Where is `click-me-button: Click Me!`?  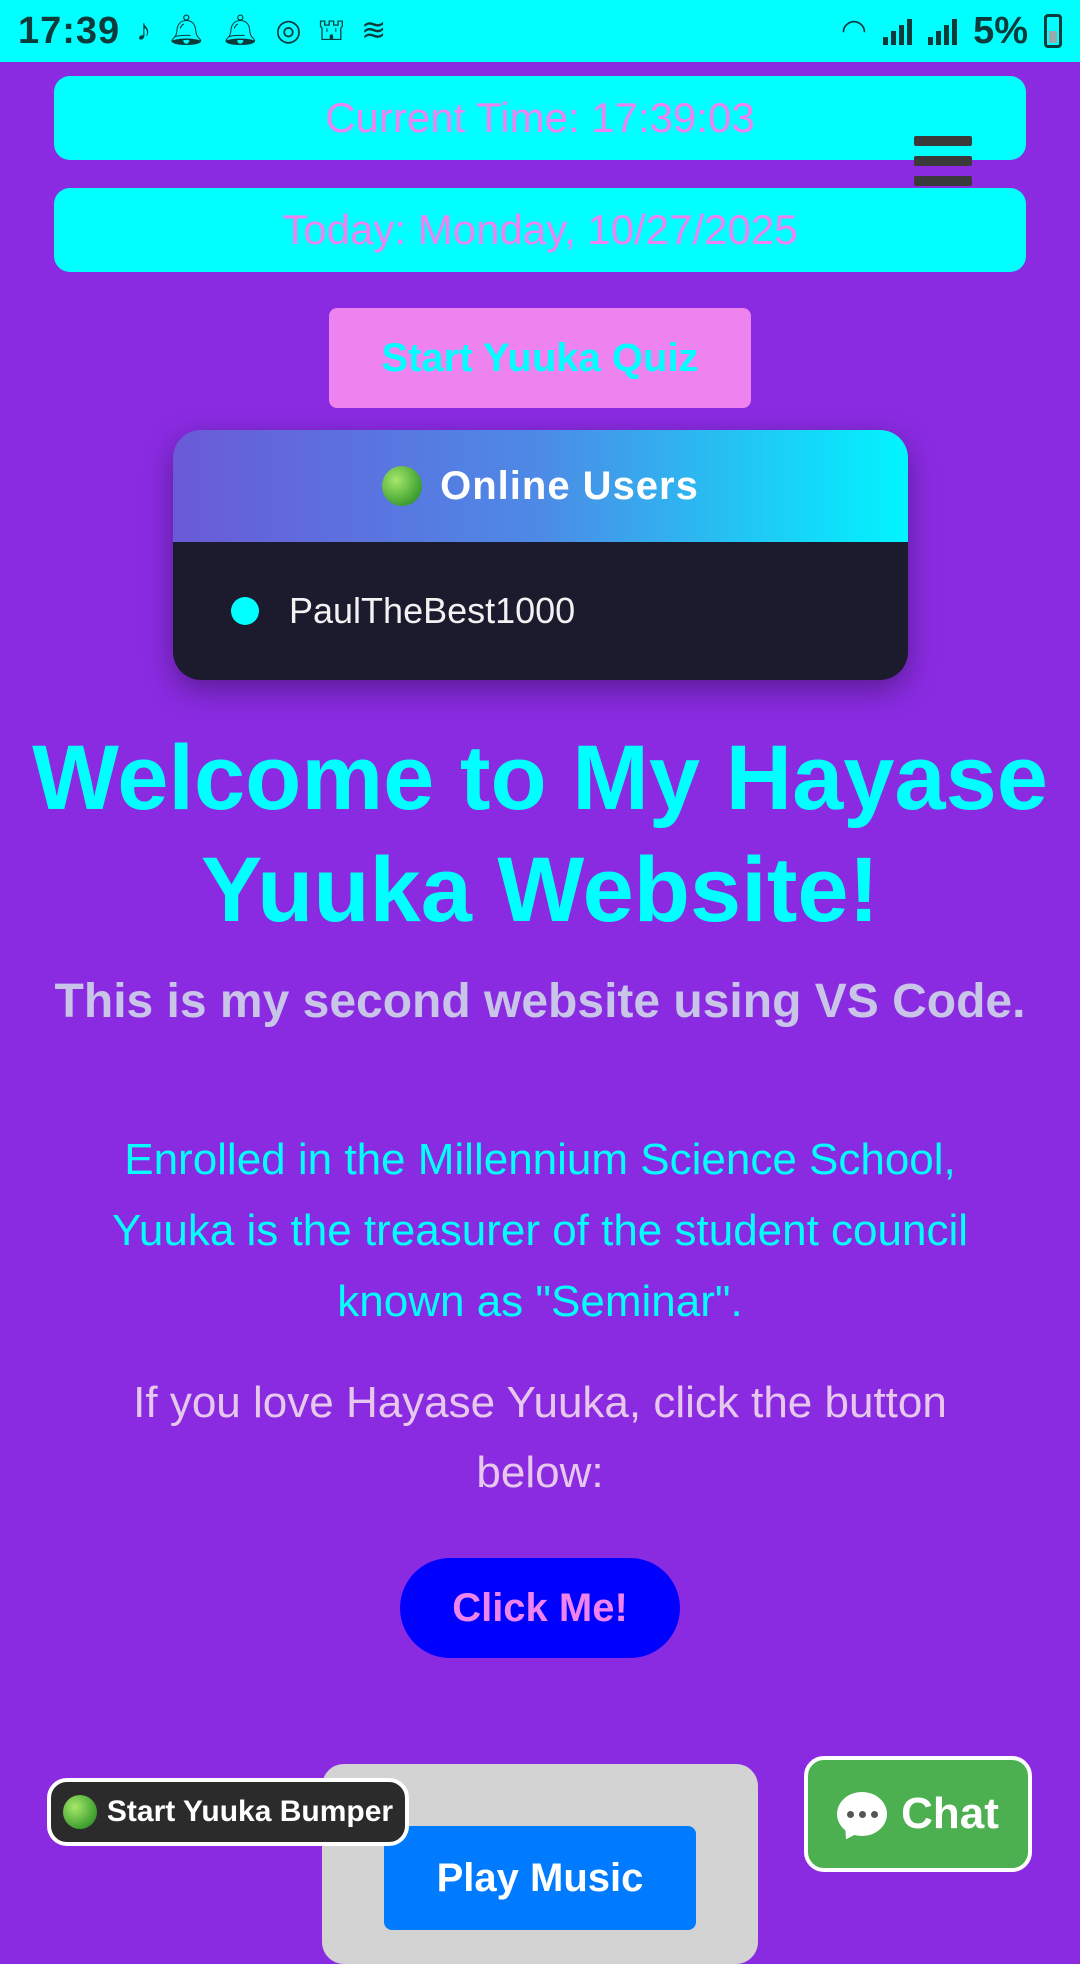 click-me-button: Click Me! is located at coordinates (540, 1608).